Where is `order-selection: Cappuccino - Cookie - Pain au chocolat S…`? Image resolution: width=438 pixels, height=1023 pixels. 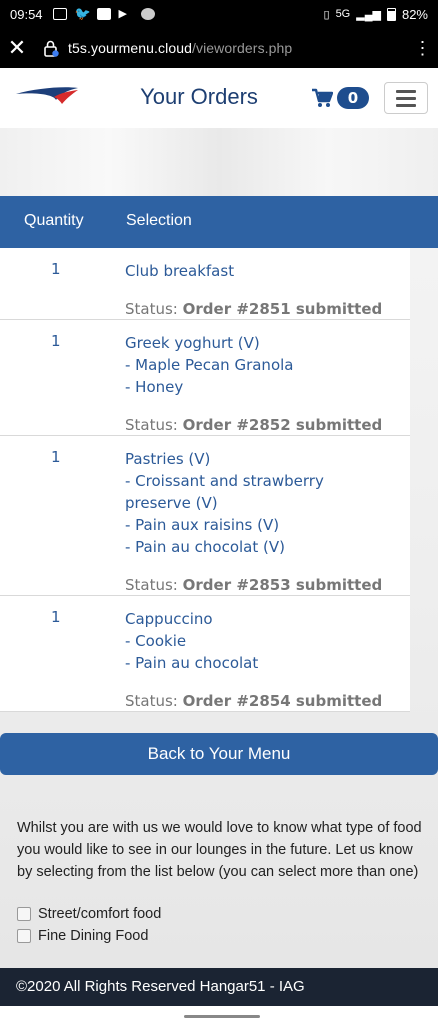
order-selection: Cappuccino - Cookie - Pain au chocolat S… is located at coordinates (267, 660).